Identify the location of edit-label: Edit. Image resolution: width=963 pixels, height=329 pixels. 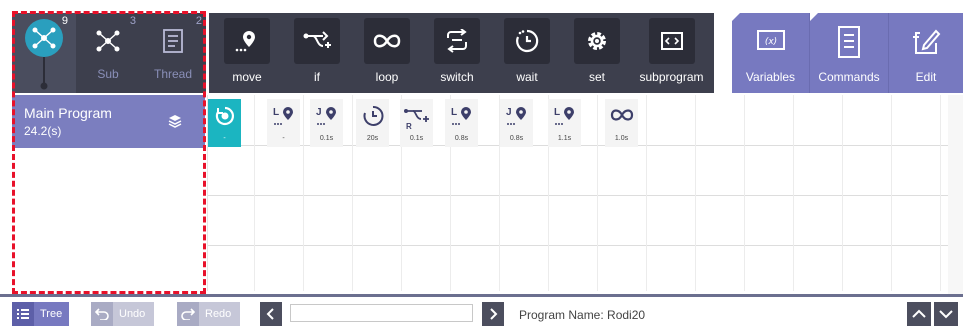
(926, 77).